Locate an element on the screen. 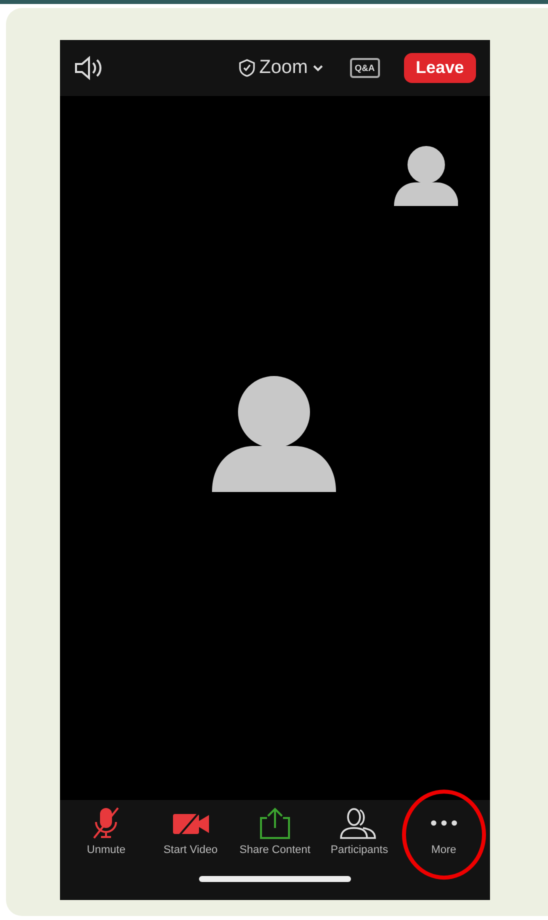 The height and width of the screenshot is (920, 548). shield-check-icon is located at coordinates (247, 68).